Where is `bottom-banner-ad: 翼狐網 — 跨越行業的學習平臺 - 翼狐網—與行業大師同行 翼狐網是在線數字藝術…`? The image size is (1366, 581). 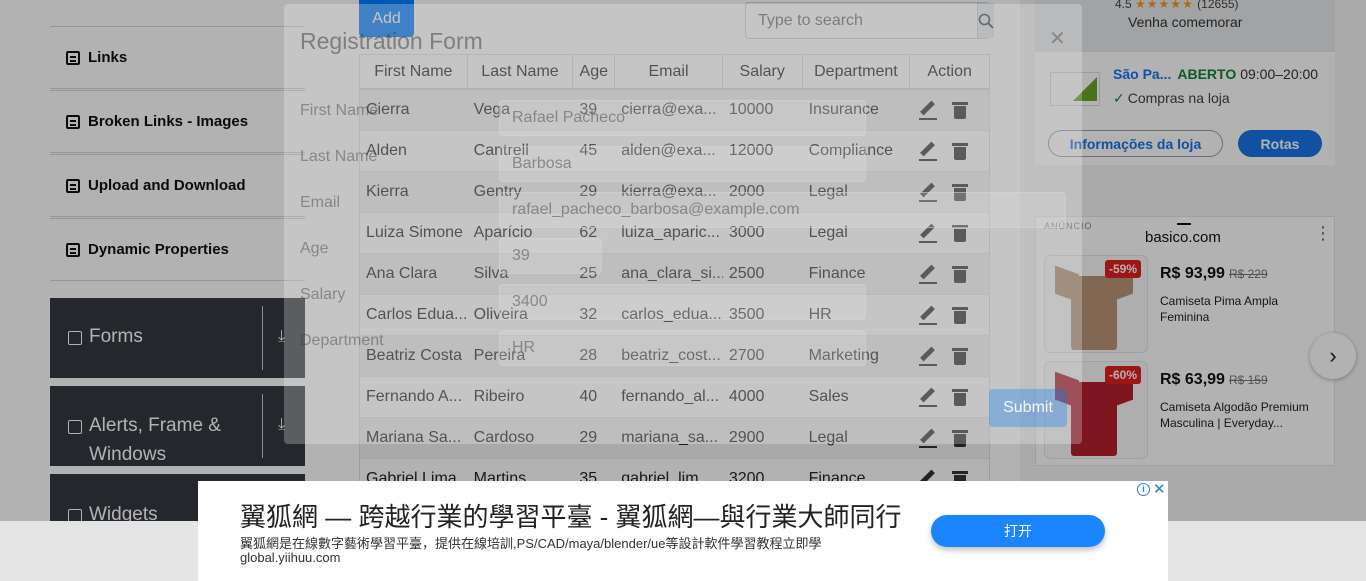
bottom-banner-ad: 翼狐網 — 跨越行業的學習平臺 - 翼狐網—與行業大師同行 翼狐網是在線數字藝術… is located at coordinates (683, 531).